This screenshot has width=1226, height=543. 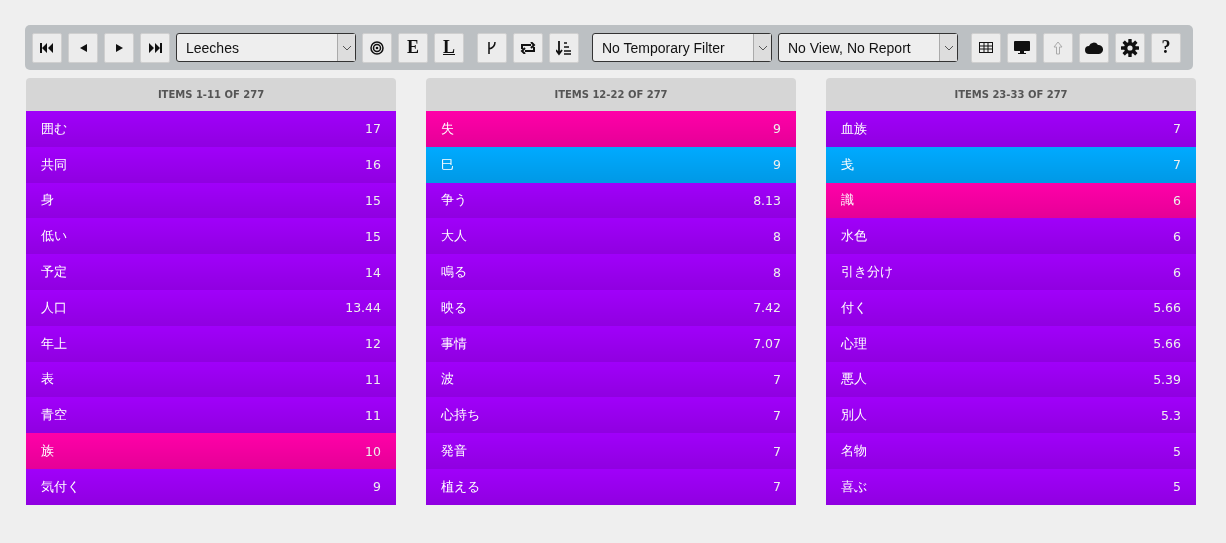 I want to click on cloud-button, so click(x=1094, y=47).